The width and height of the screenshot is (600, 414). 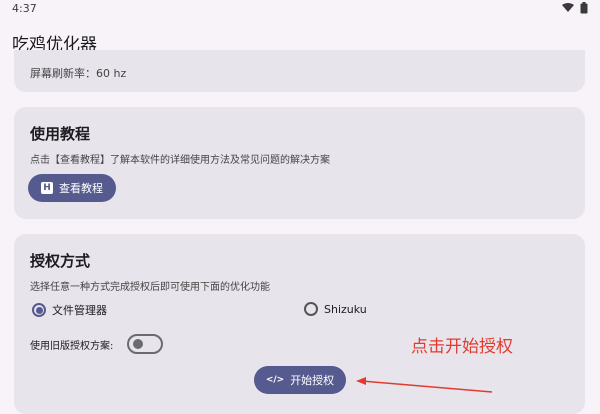 I want to click on status-bar: 4:37, so click(x=300, y=9).